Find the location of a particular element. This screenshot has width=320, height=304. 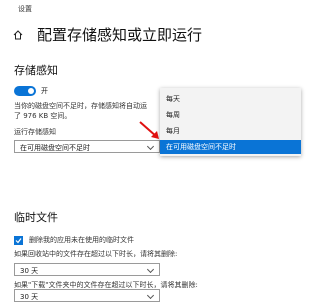

storage-sense-heading: 存储感知 is located at coordinates (36, 70).